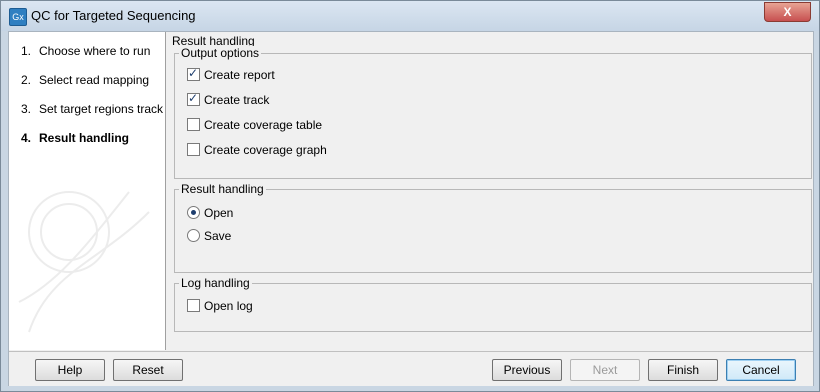 This screenshot has width=820, height=392. What do you see at coordinates (18, 17) in the screenshot?
I see `app-icon: Gx` at bounding box center [18, 17].